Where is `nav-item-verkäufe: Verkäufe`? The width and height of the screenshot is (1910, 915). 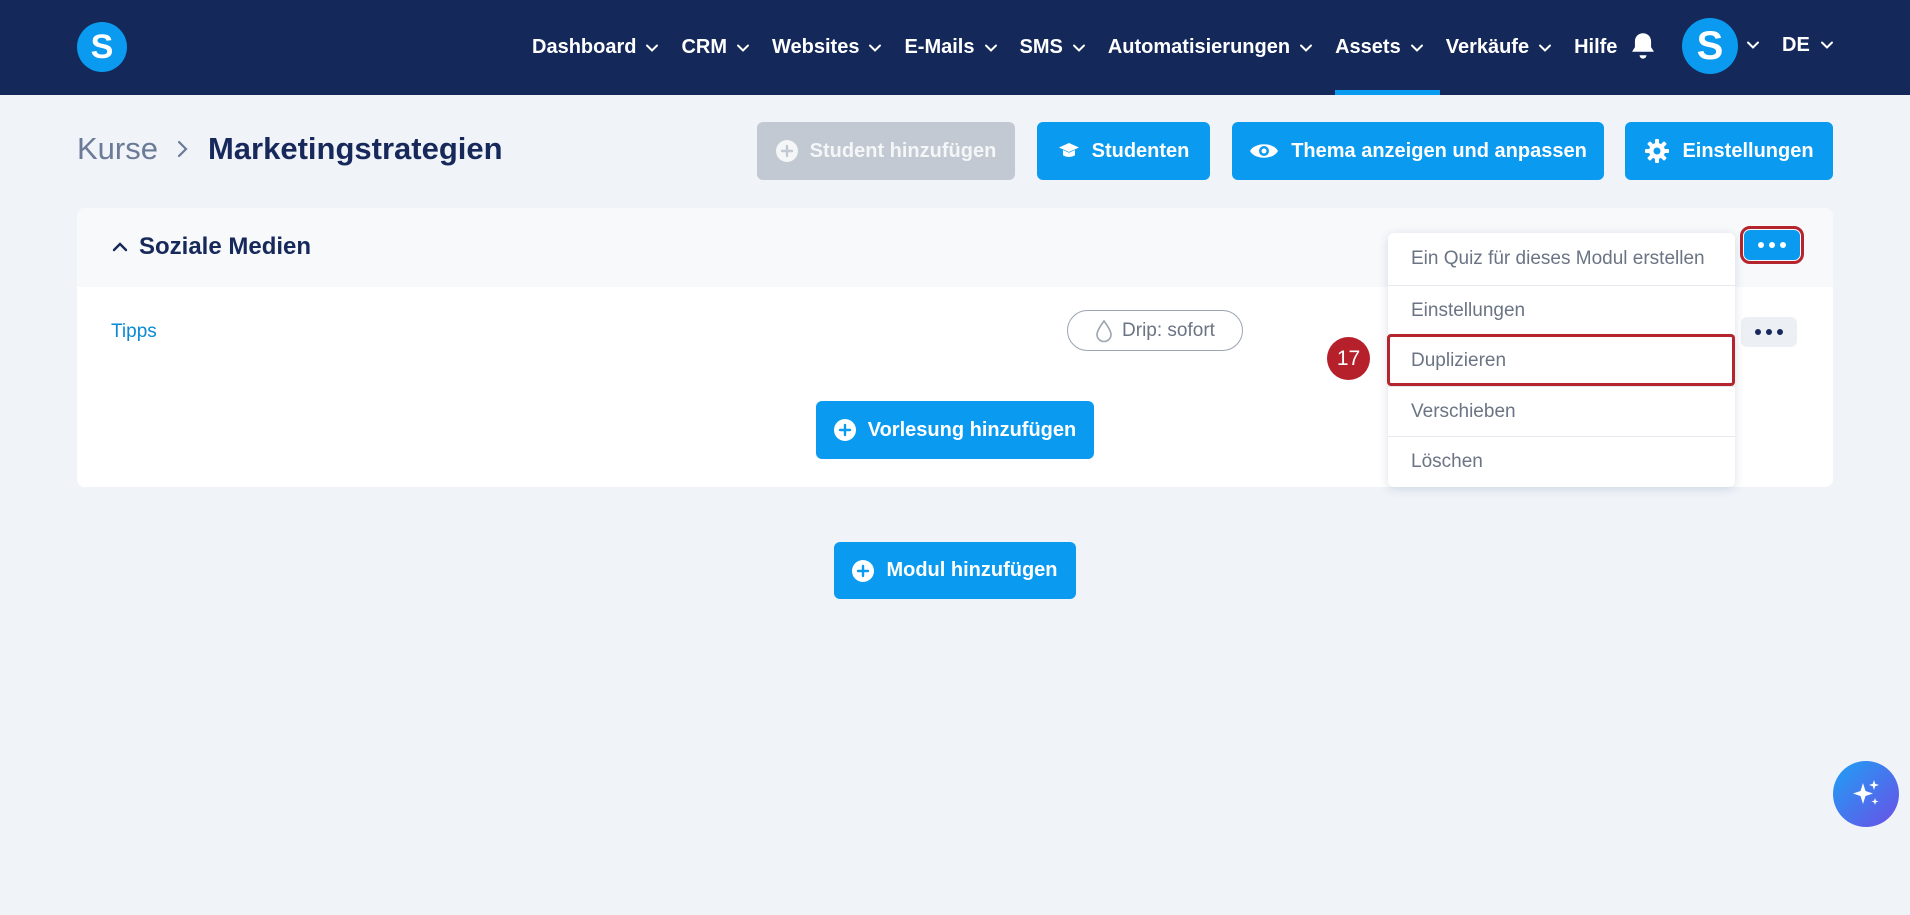 nav-item-verkäufe: Verkäufe is located at coordinates (1499, 47).